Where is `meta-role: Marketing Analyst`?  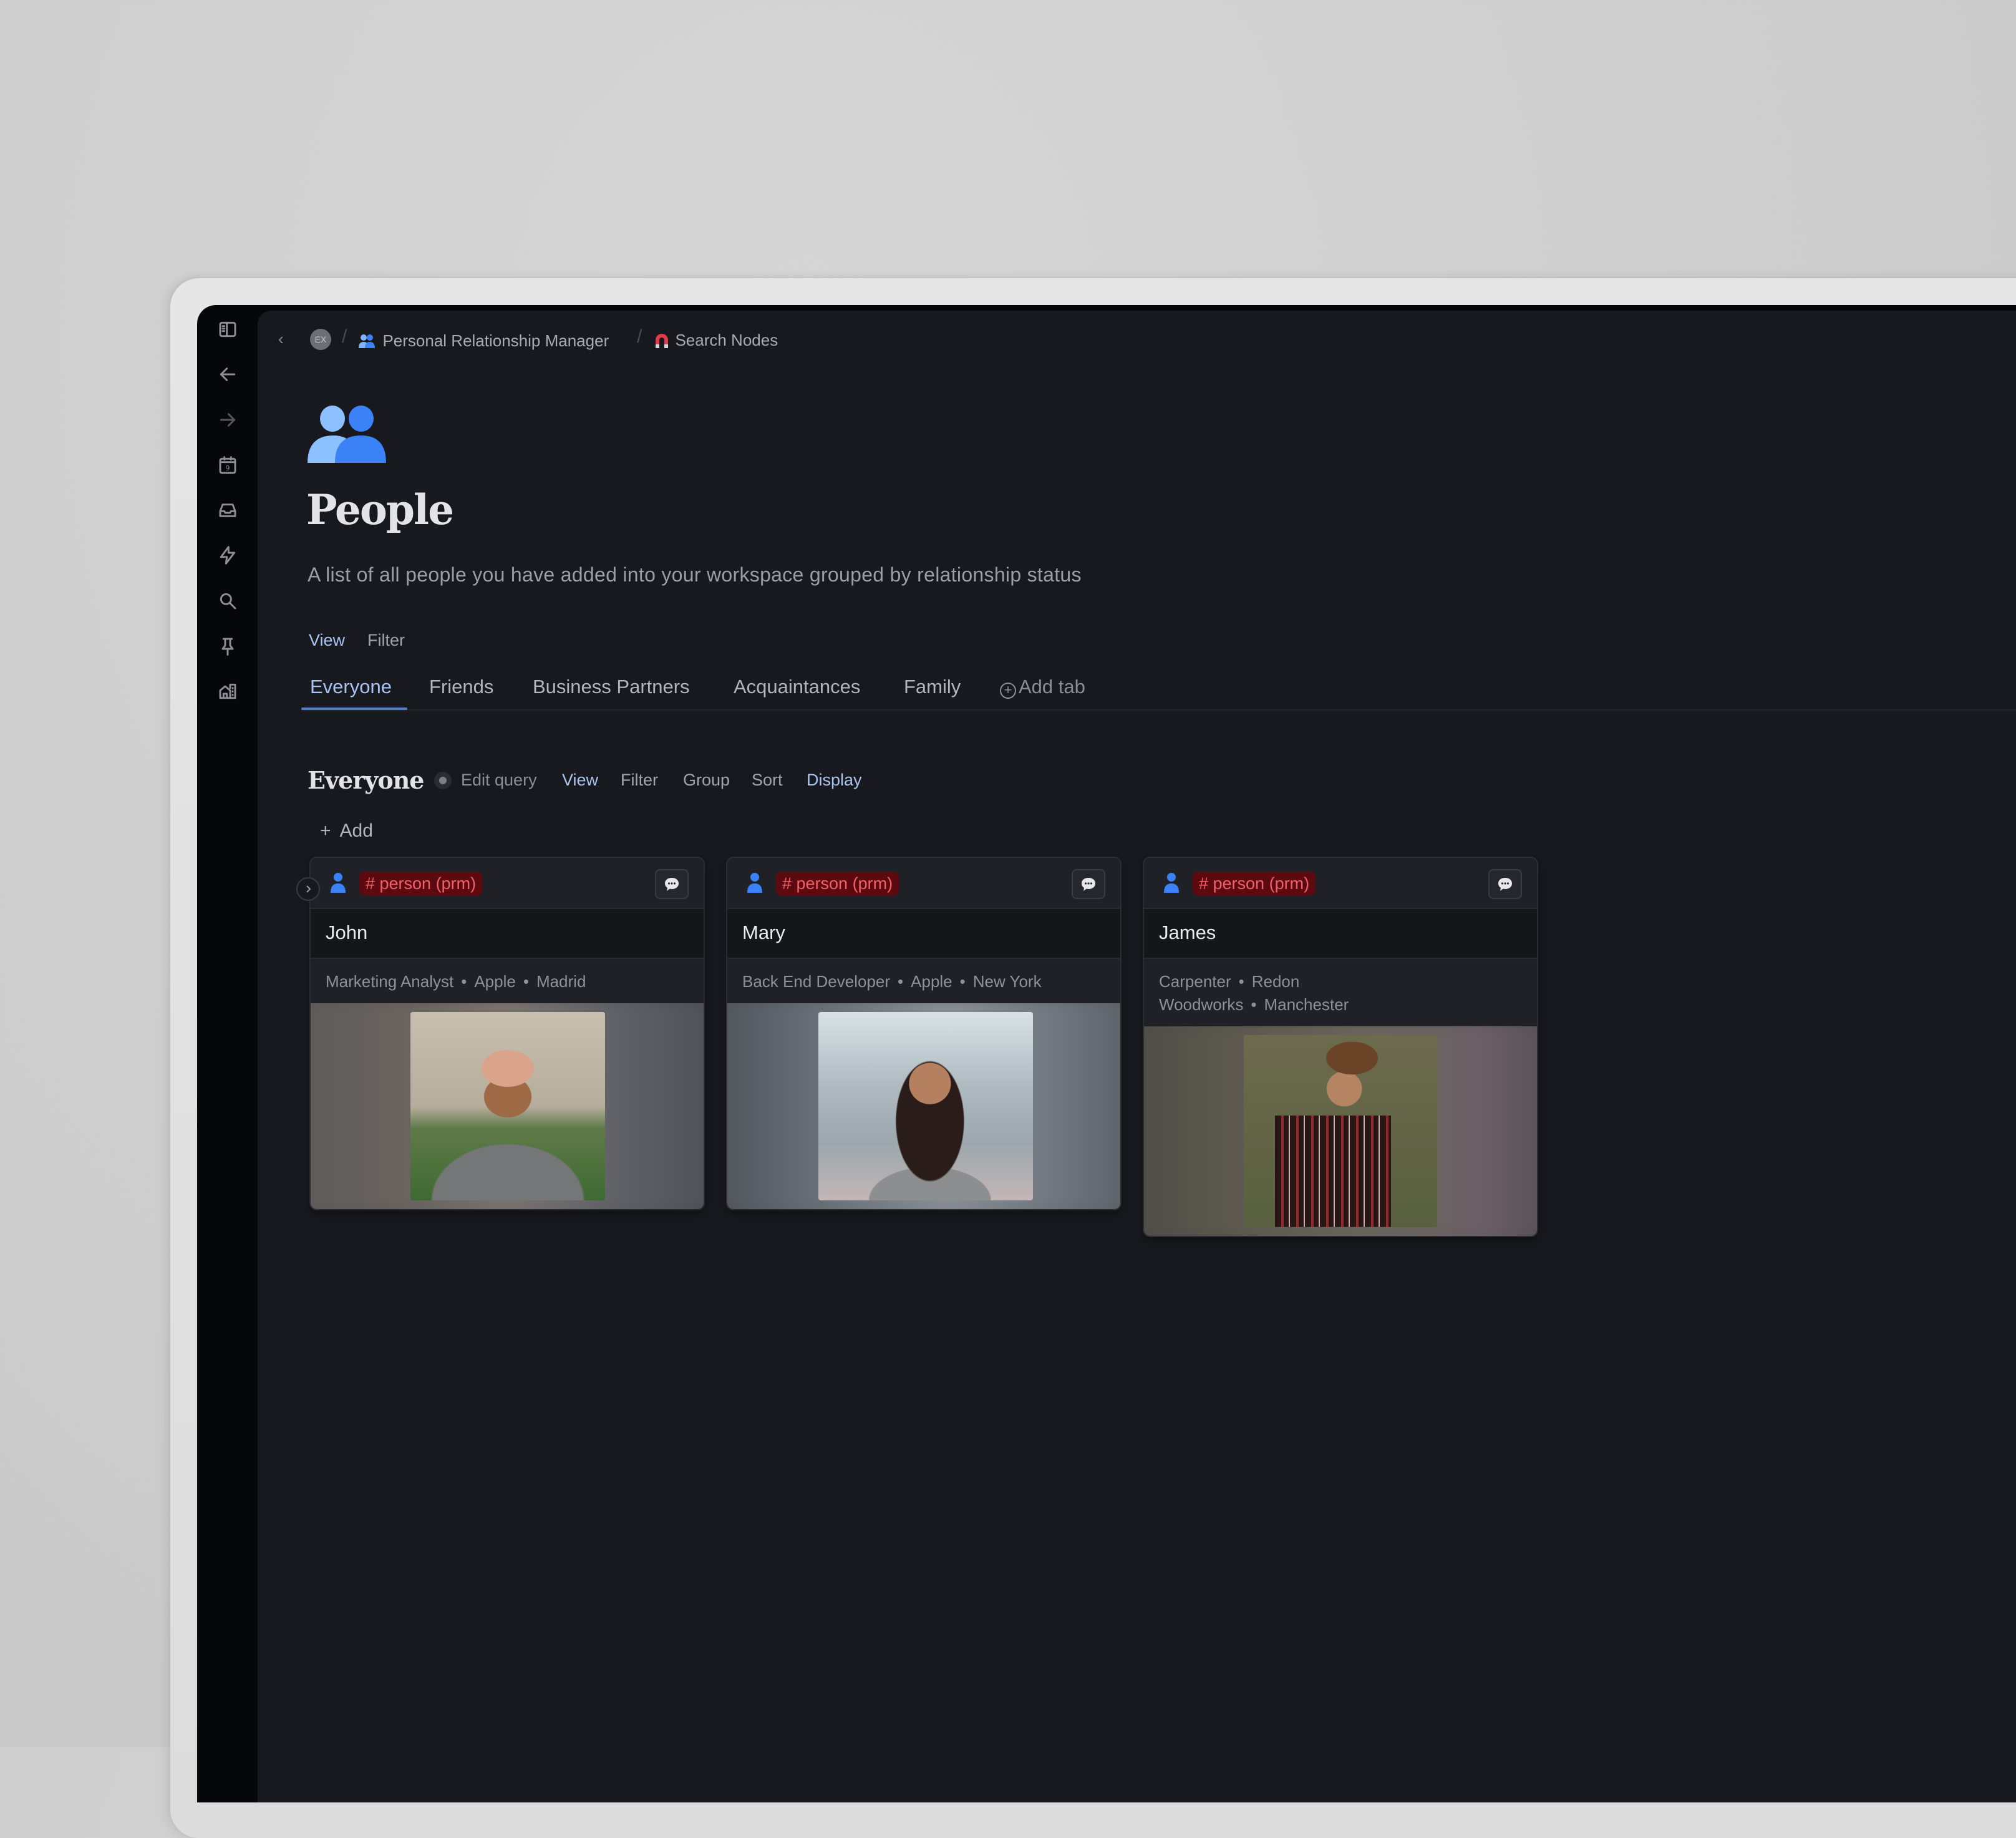 meta-role: Marketing Analyst is located at coordinates (390, 981).